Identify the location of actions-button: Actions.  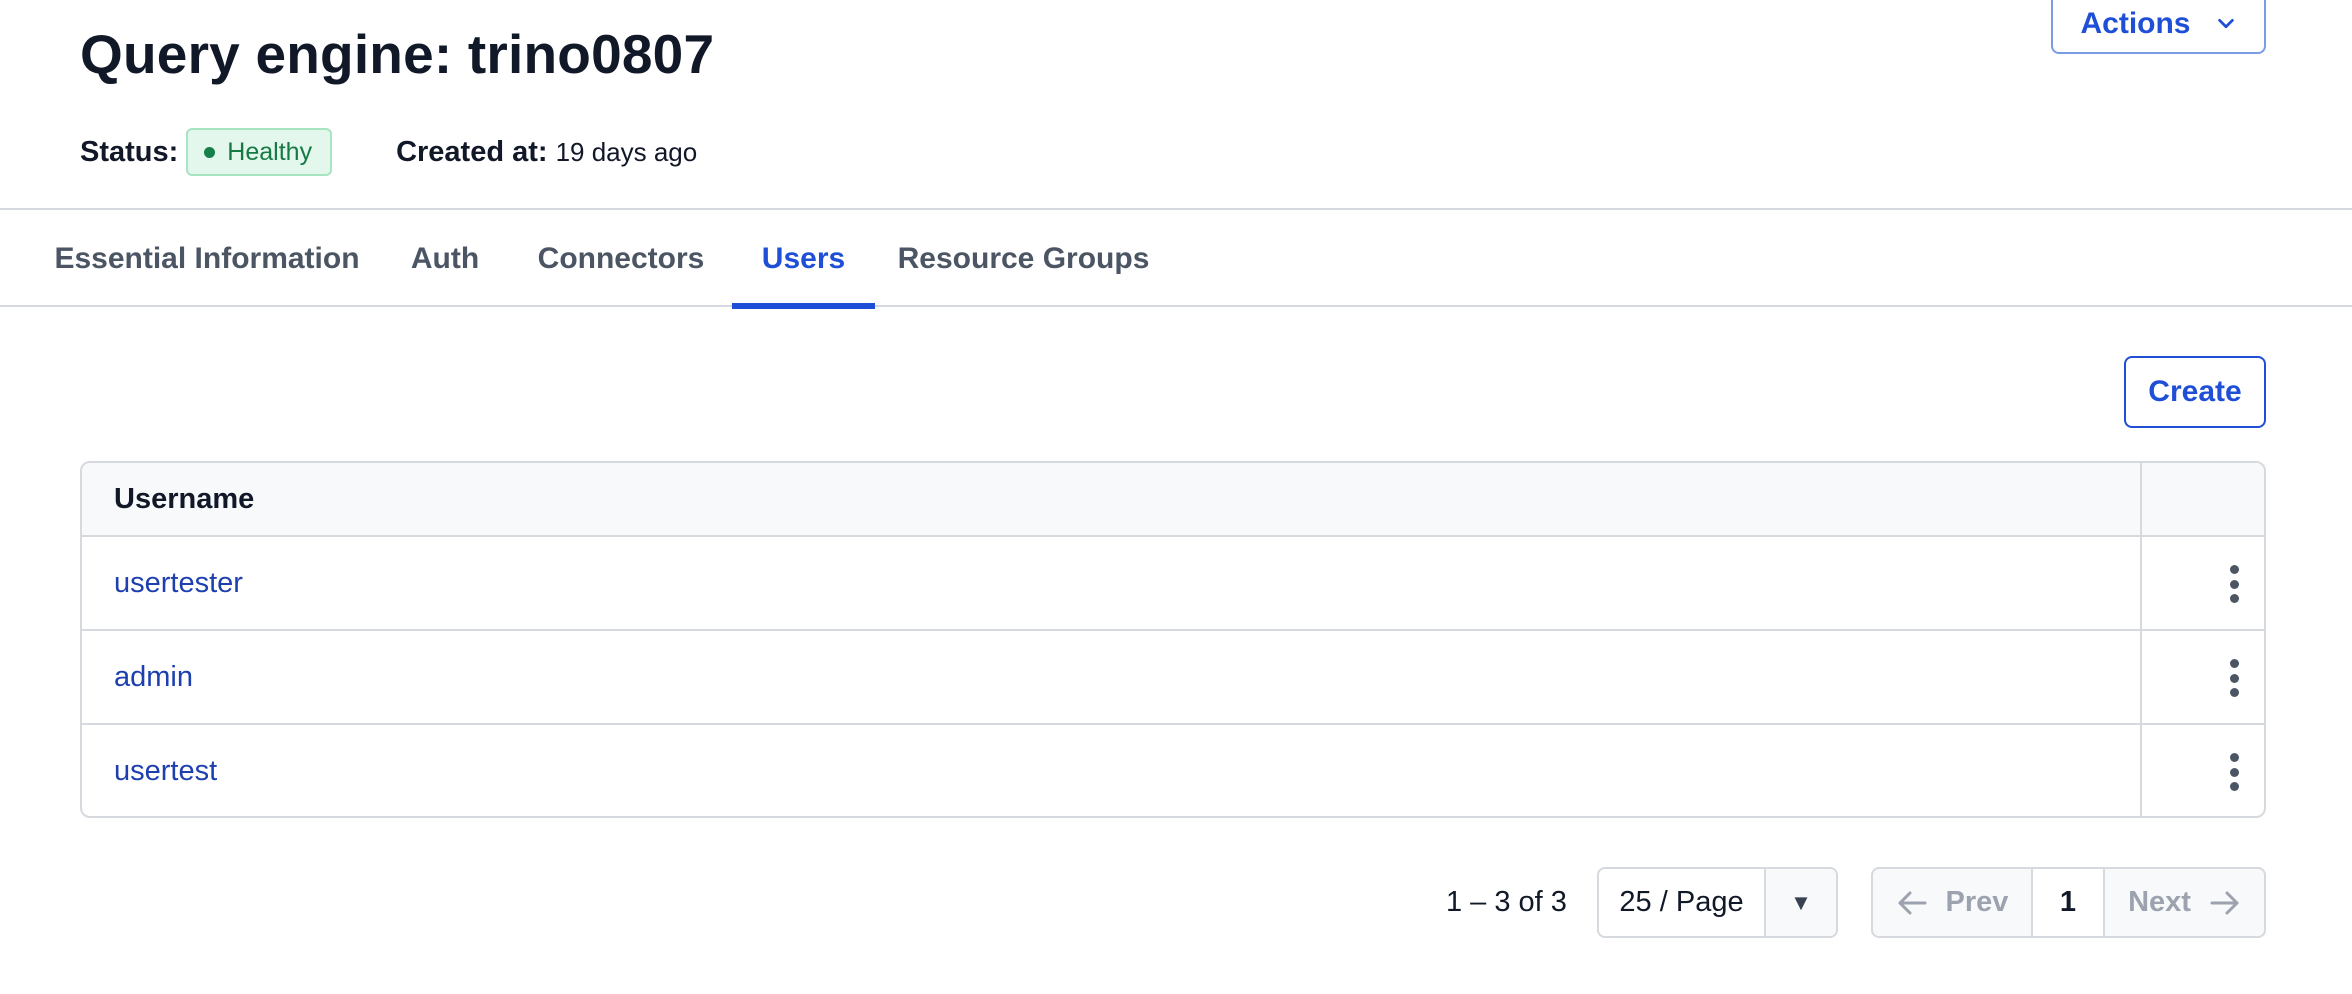
(2158, 27).